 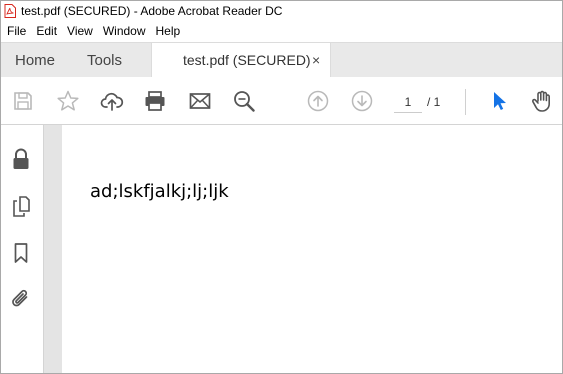 I want to click on pdf-file-icon, so click(x=10, y=11).